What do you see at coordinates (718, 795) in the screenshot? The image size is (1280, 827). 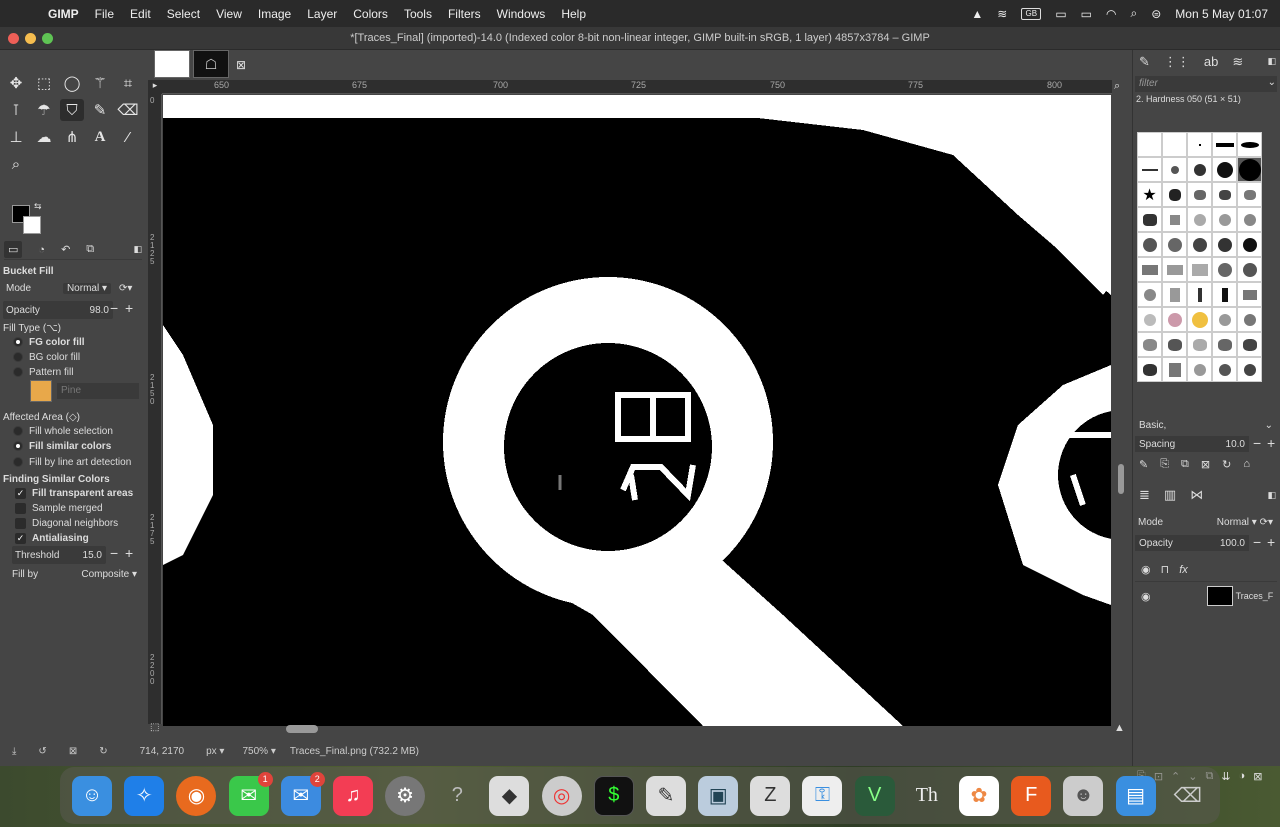 I see `preview-icon: ▣` at bounding box center [718, 795].